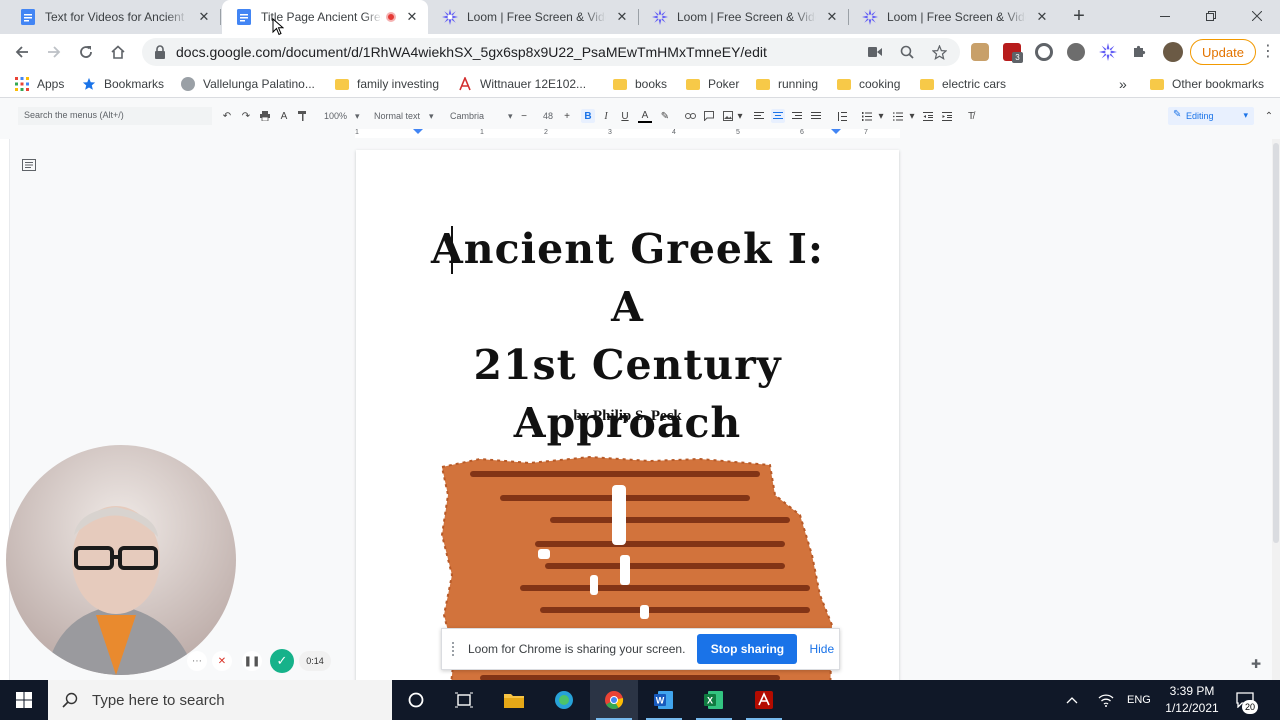 Image resolution: width=1280 pixels, height=720 pixels. What do you see at coordinates (816, 116) in the screenshot?
I see `justify-icon` at bounding box center [816, 116].